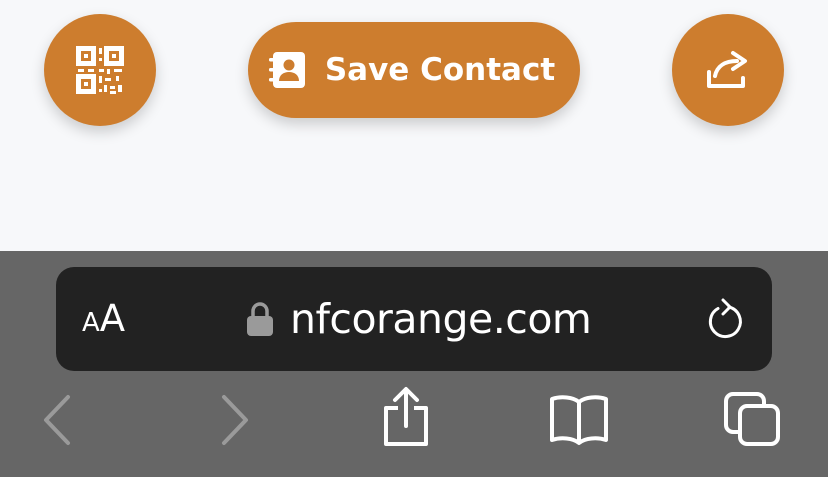 The image size is (828, 477). I want to click on share-arrow-icon, so click(727, 69).